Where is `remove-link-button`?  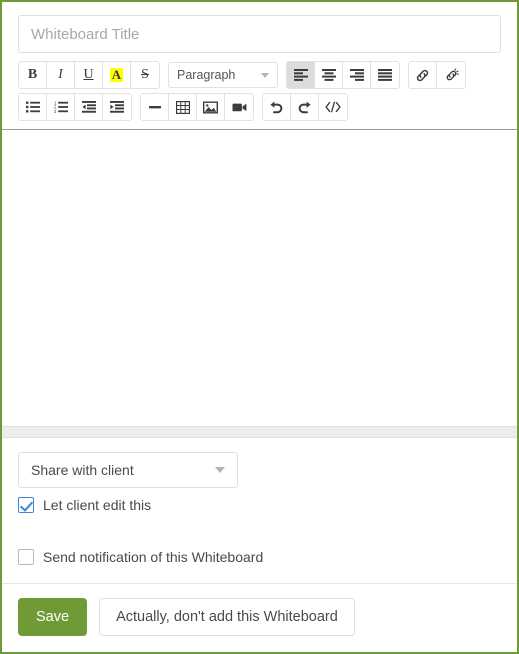 remove-link-button is located at coordinates (451, 75).